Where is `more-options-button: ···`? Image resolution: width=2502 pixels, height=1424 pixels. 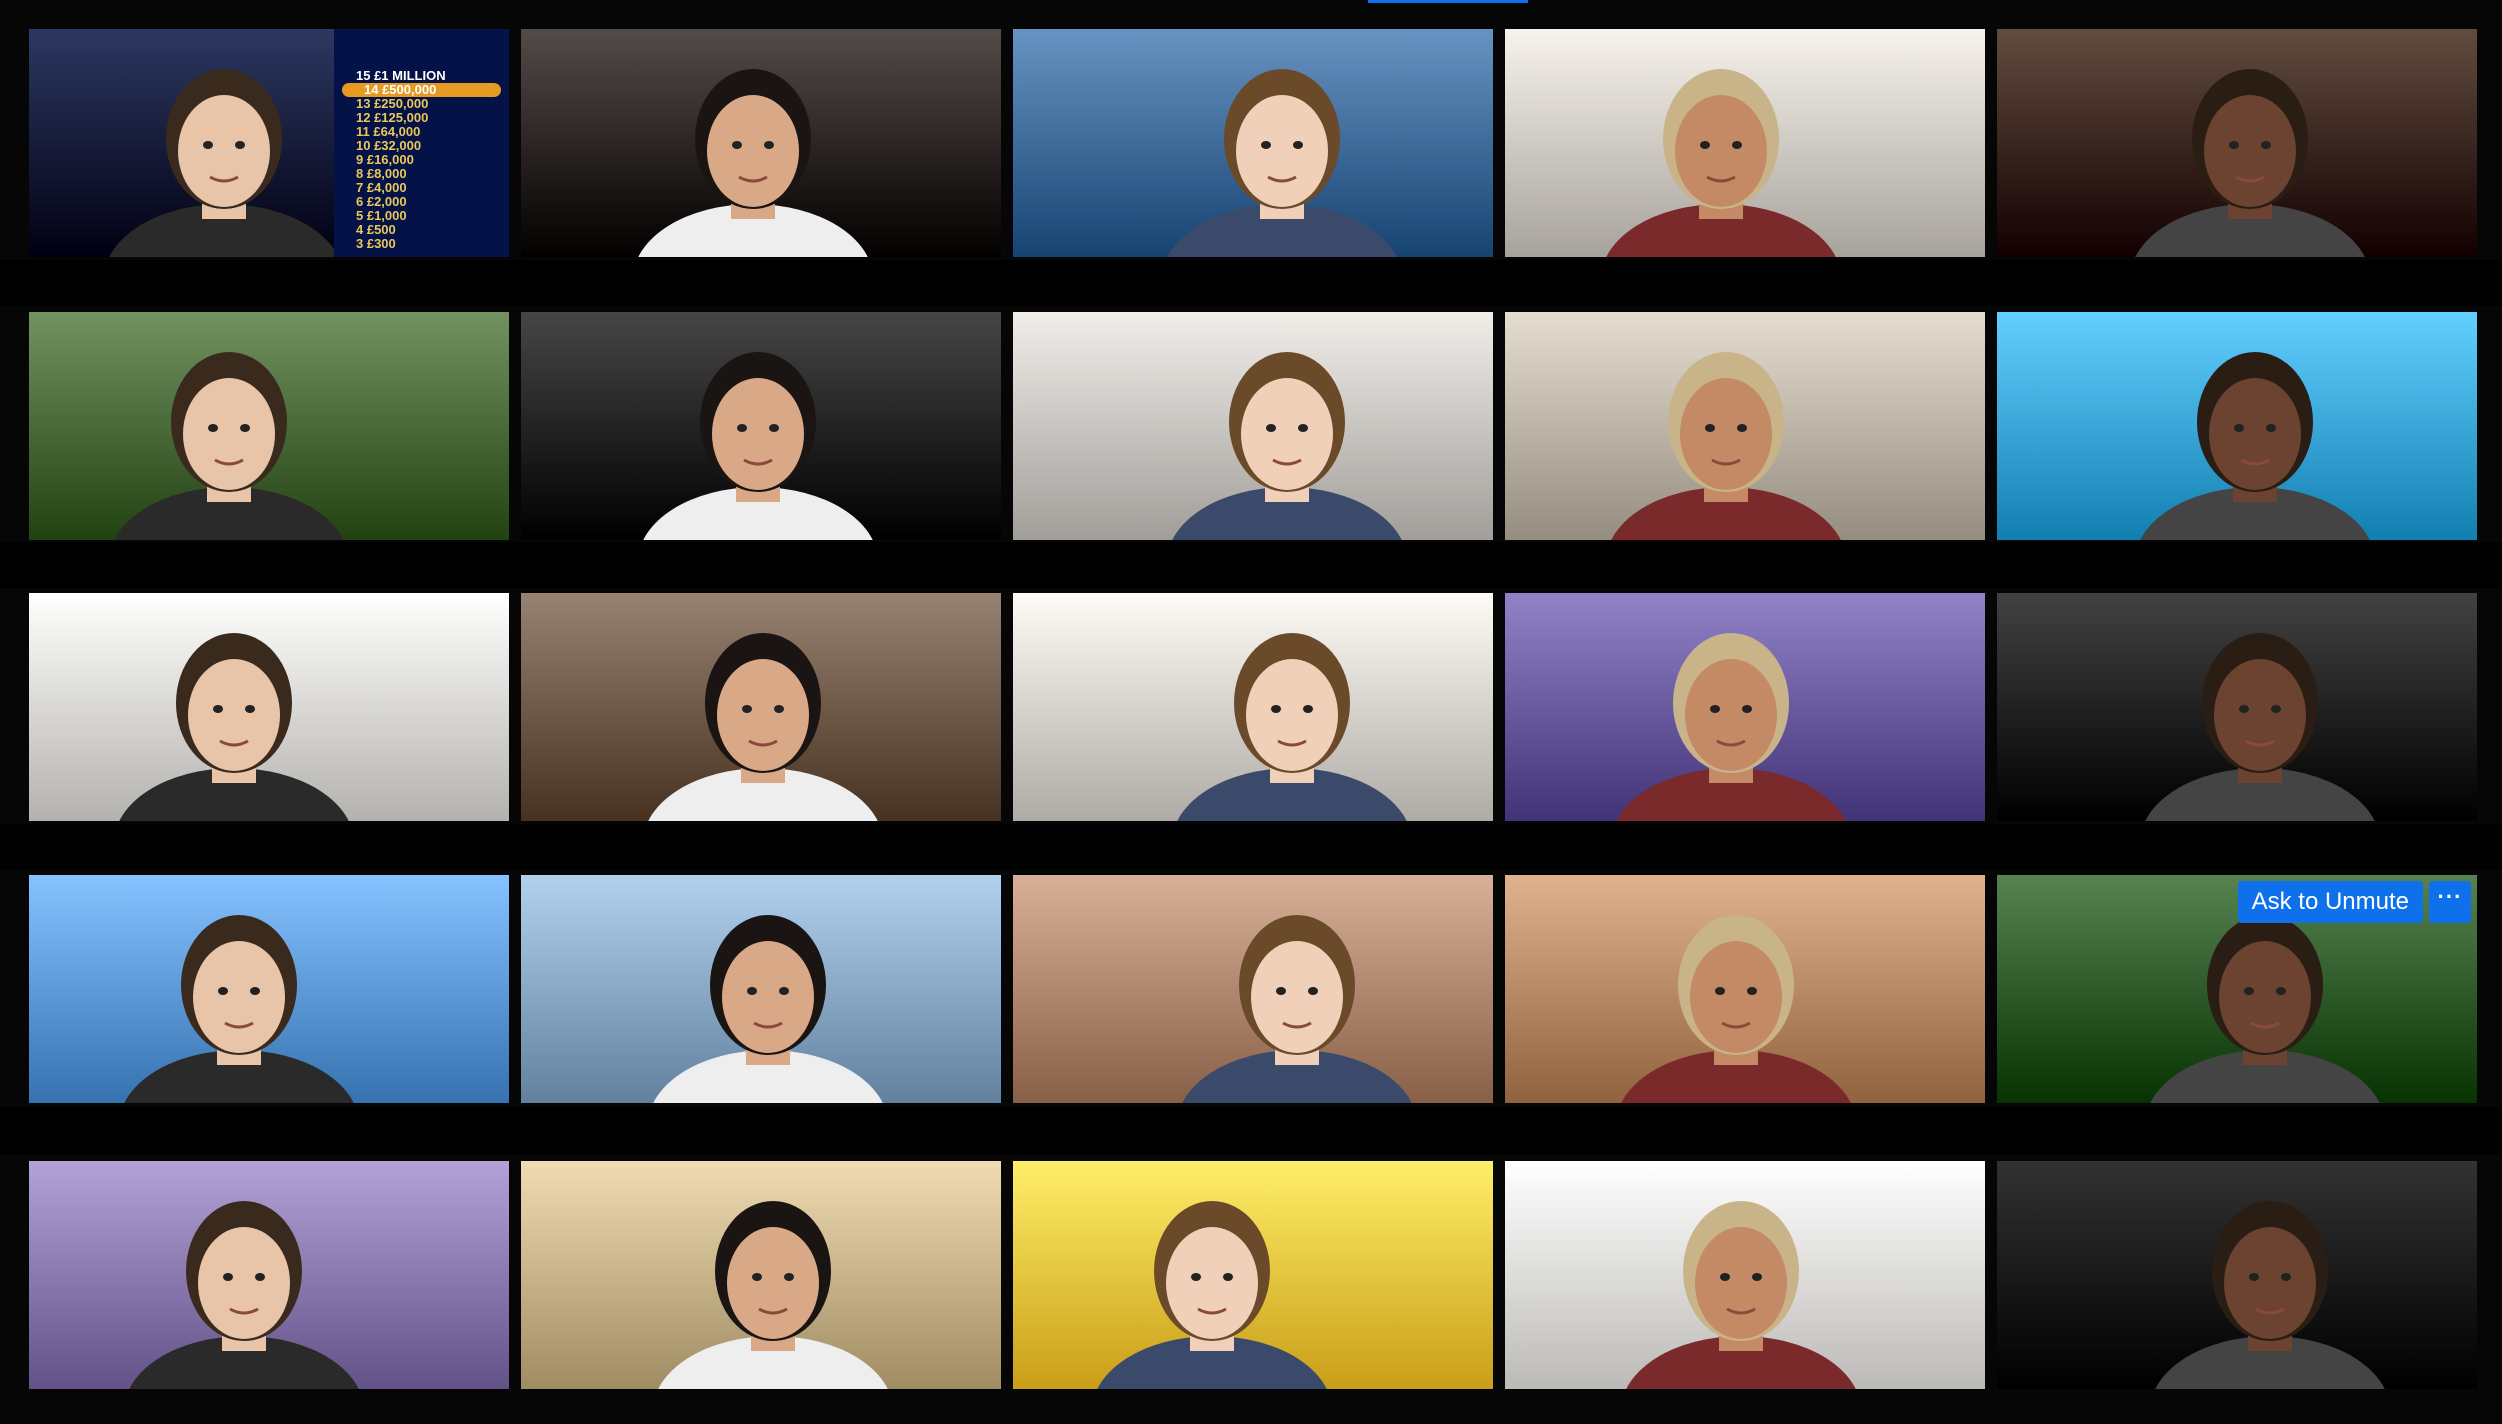
more-options-button: ··· is located at coordinates (2450, 902).